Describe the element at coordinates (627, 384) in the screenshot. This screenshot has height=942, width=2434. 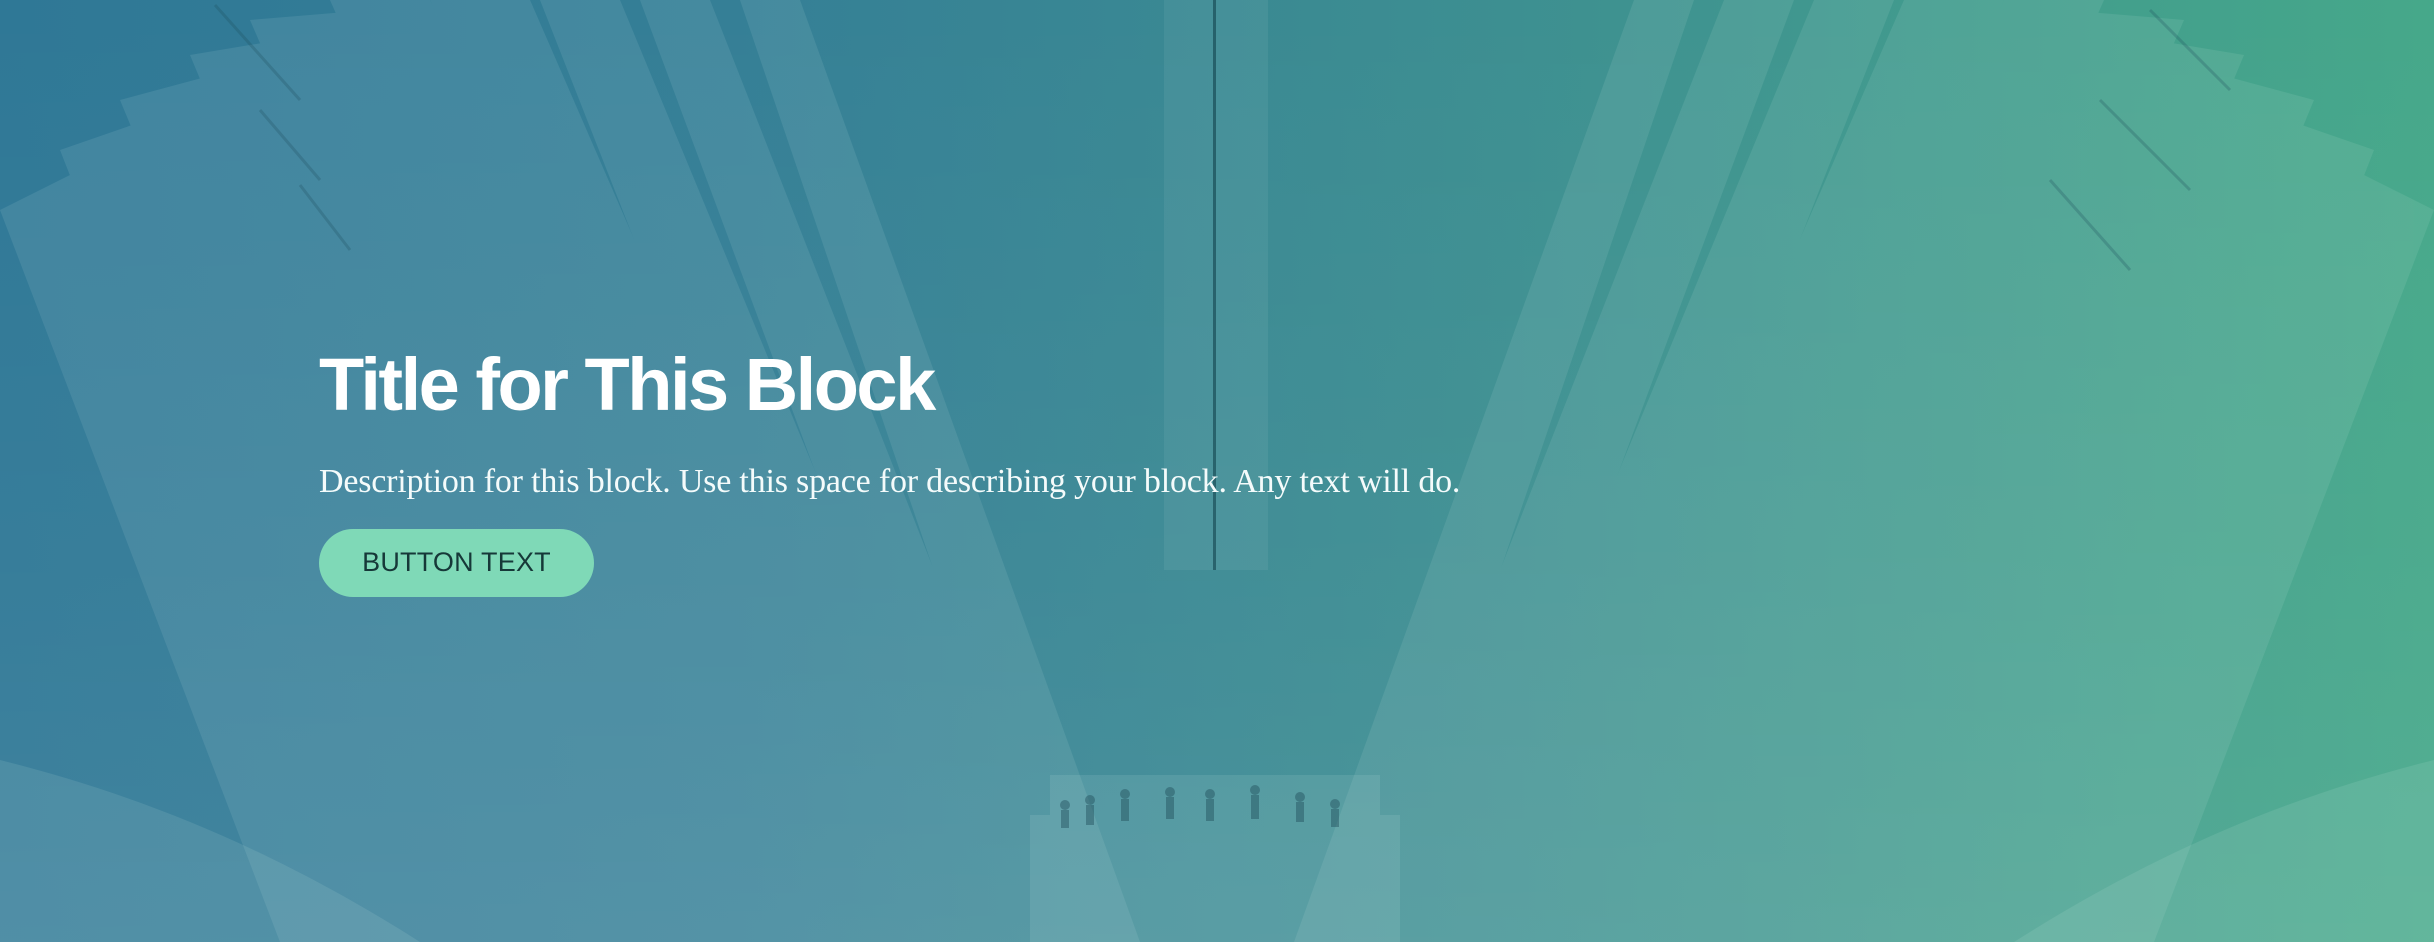
I see `hero-title: Title for This Block` at that location.